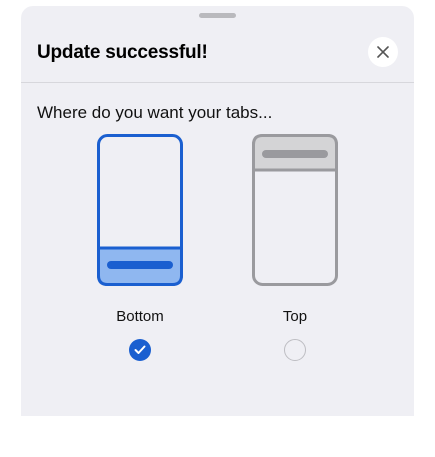 Image resolution: width=435 pixels, height=457 pixels. Describe the element at coordinates (217, 15) in the screenshot. I see `sheet-grabber-handle` at that location.